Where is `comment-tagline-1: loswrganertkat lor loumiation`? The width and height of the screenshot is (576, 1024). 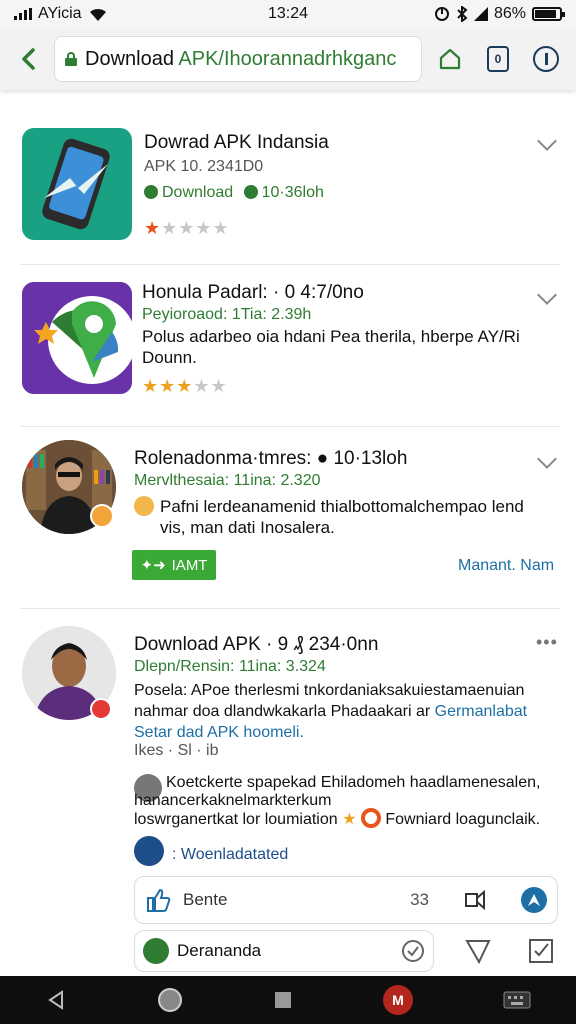 comment-tagline-1: loswrganertkat lor loumiation is located at coordinates (236, 819).